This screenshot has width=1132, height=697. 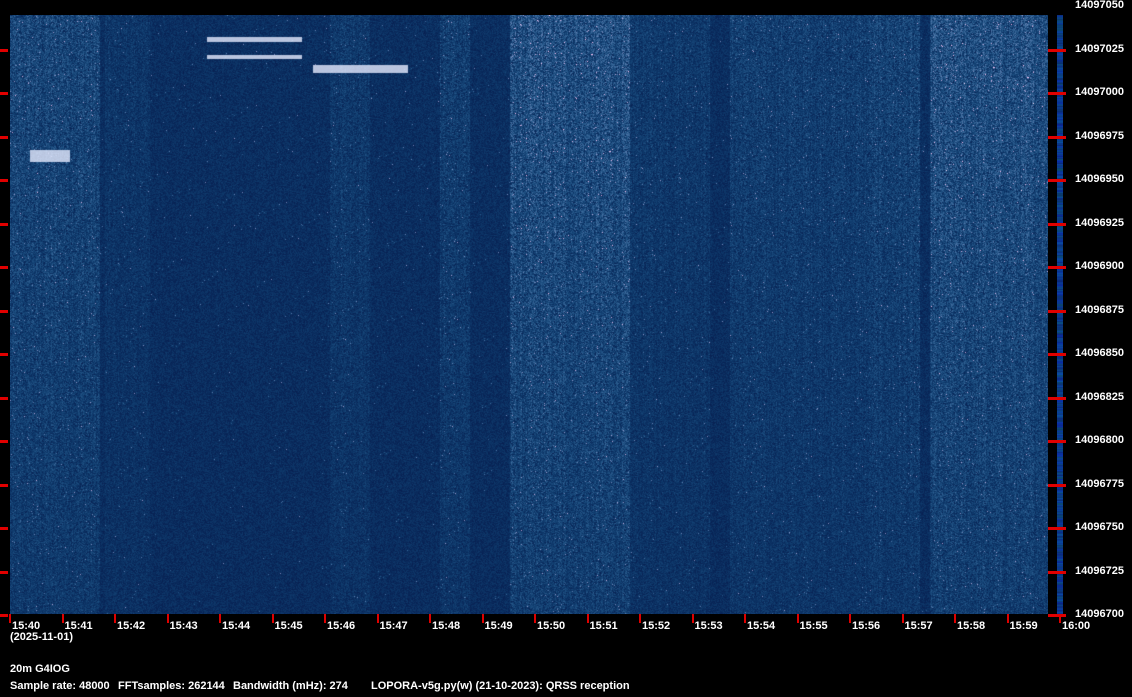 What do you see at coordinates (60, 686) in the screenshot?
I see `sample-rate: Sample rate: 48000` at bounding box center [60, 686].